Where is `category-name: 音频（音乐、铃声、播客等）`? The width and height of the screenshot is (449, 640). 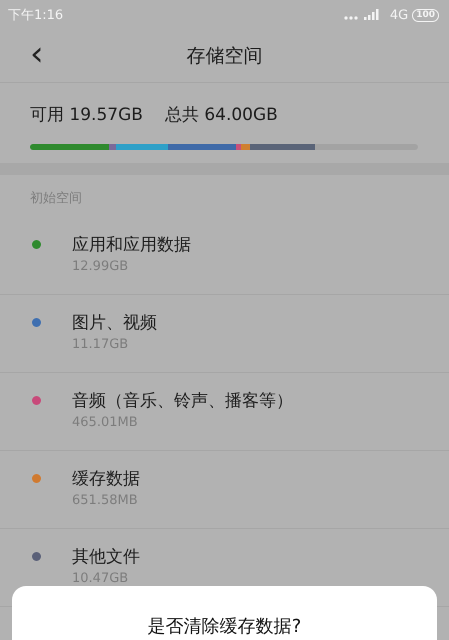
category-name: 音频（音乐、铃声、播客等） is located at coordinates (182, 401).